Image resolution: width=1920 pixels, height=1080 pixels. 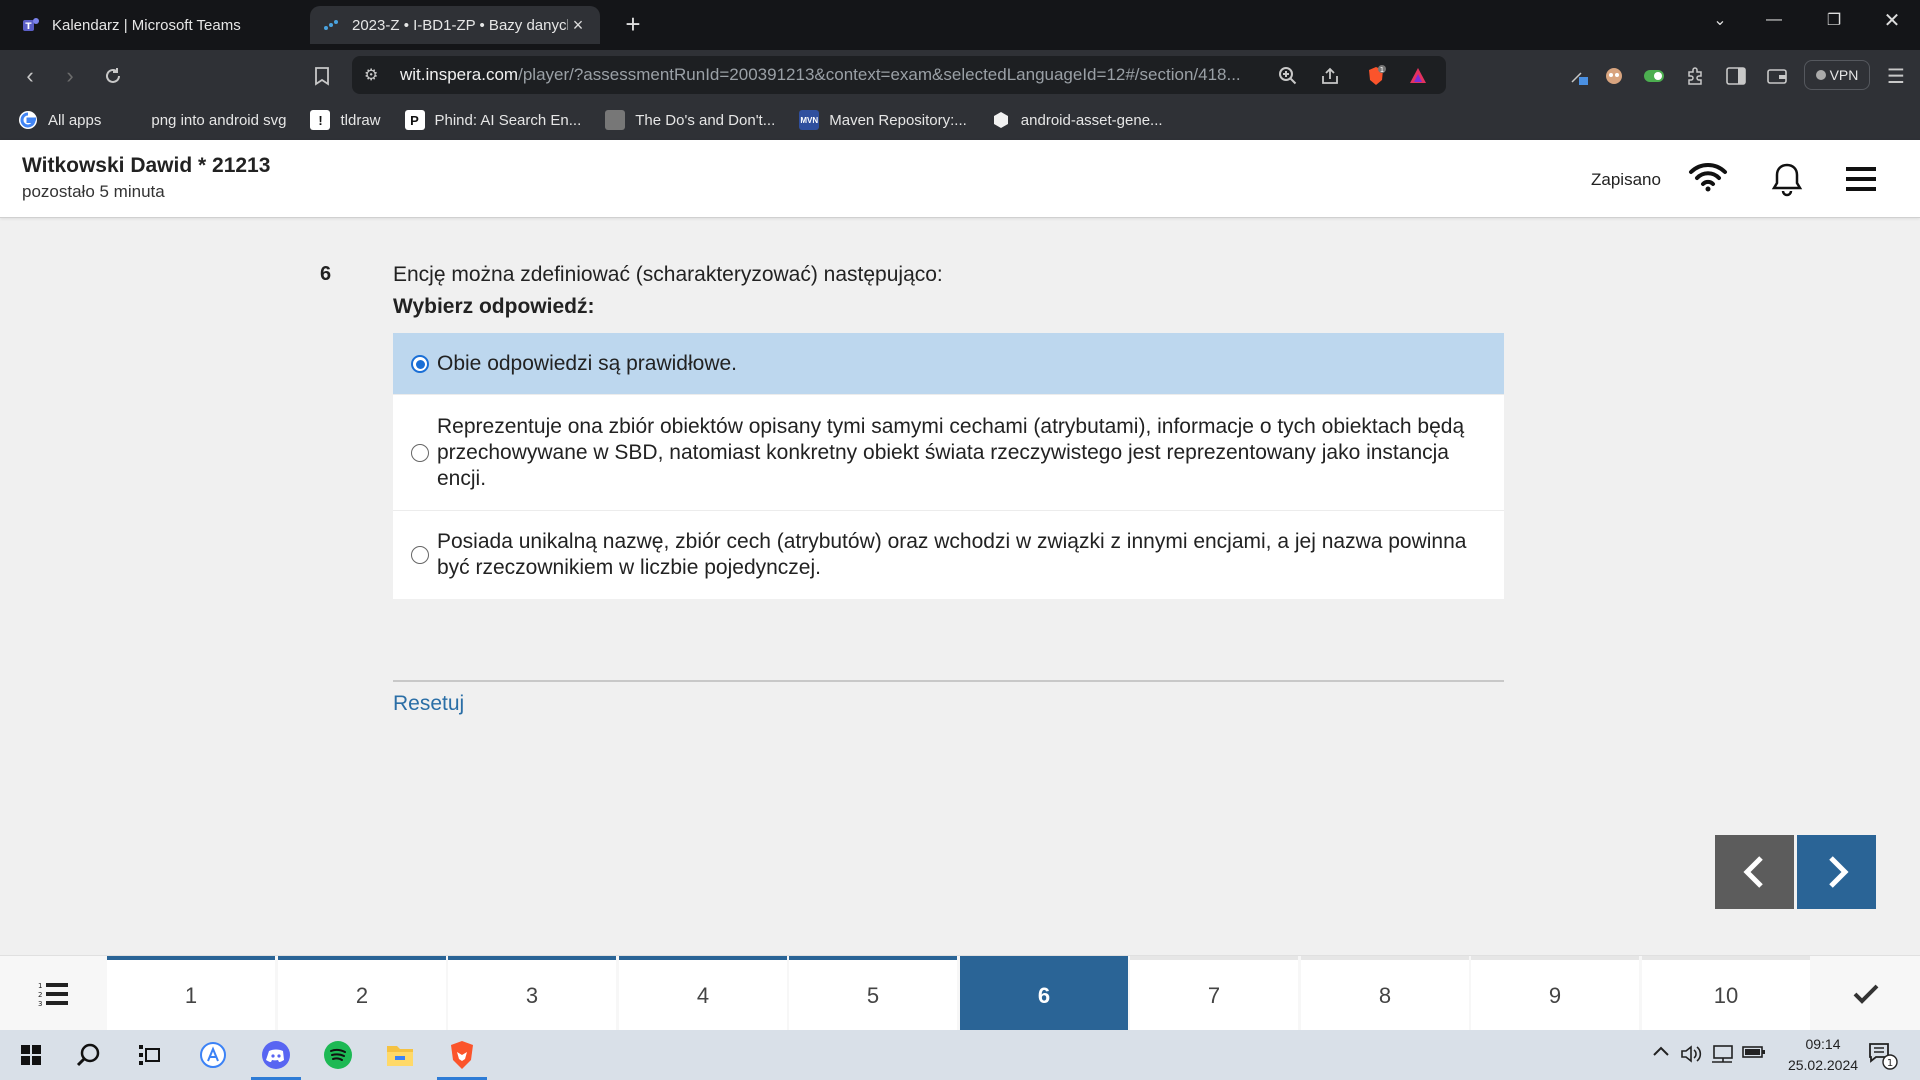 I want to click on table-of-contents-icon: 1 2 3, so click(x=52, y=993).